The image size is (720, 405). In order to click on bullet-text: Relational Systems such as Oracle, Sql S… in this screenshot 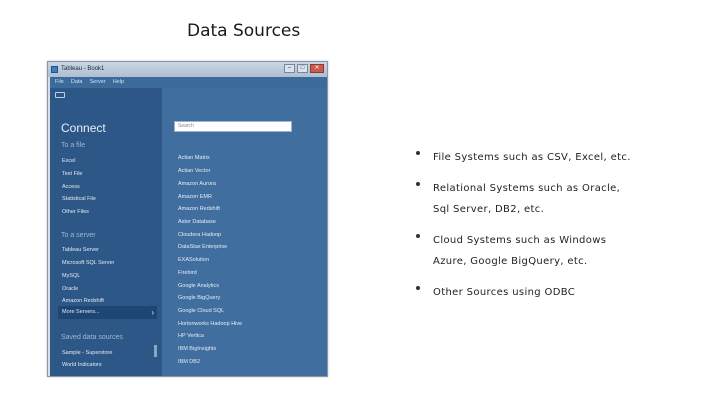, I will do `click(527, 199)`.